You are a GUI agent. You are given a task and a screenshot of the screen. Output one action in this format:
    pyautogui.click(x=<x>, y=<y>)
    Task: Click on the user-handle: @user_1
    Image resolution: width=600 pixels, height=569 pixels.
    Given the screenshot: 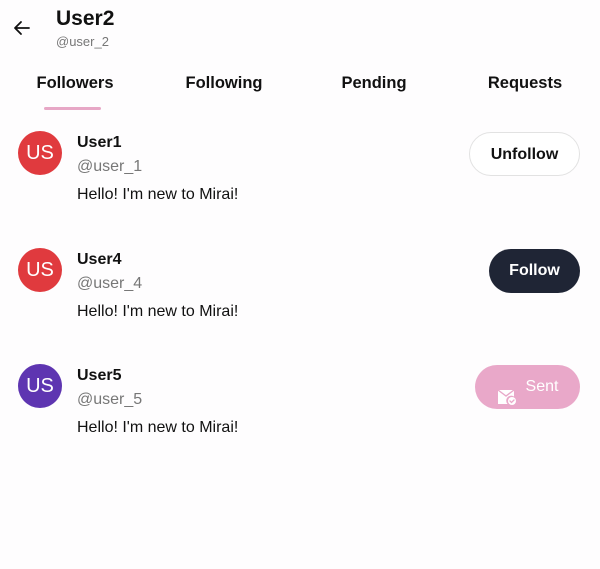 What is the action you would take?
    pyautogui.click(x=110, y=166)
    